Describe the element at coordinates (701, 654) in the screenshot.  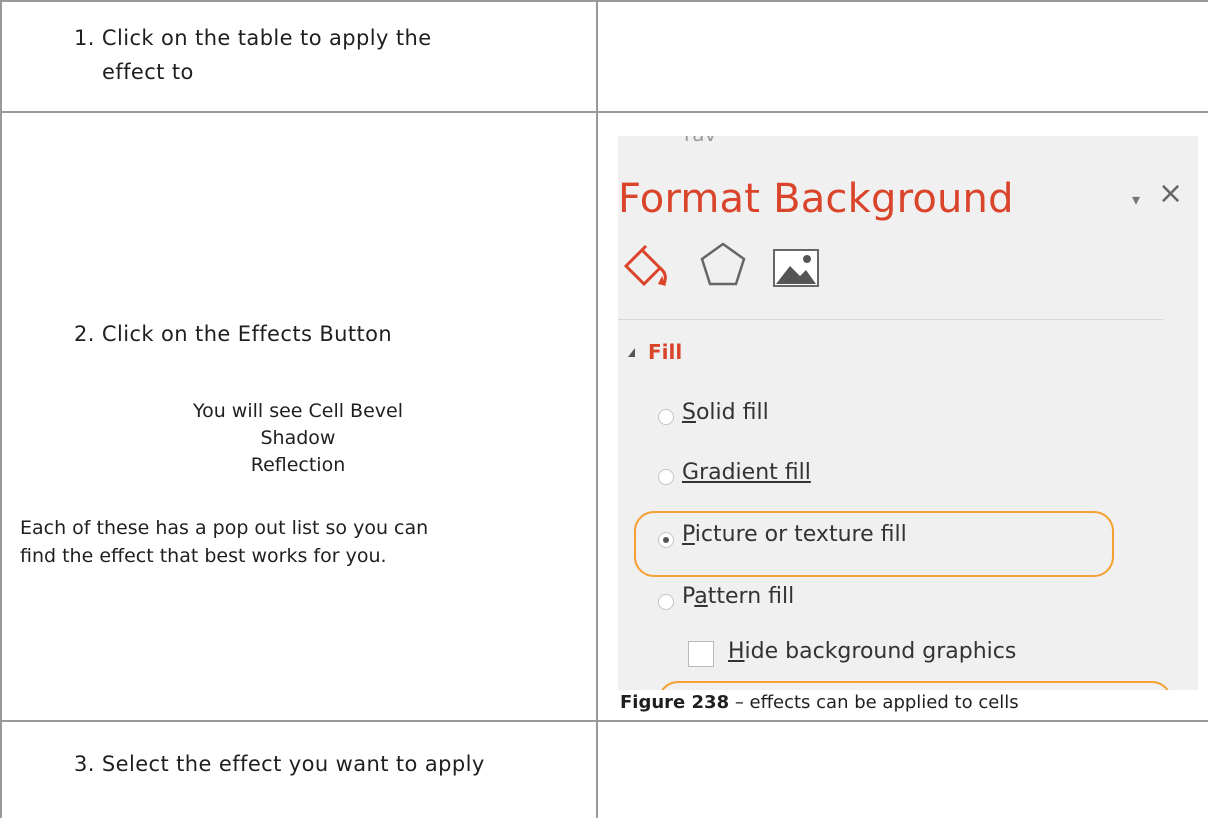
I see `hide-background-checkbox` at that location.